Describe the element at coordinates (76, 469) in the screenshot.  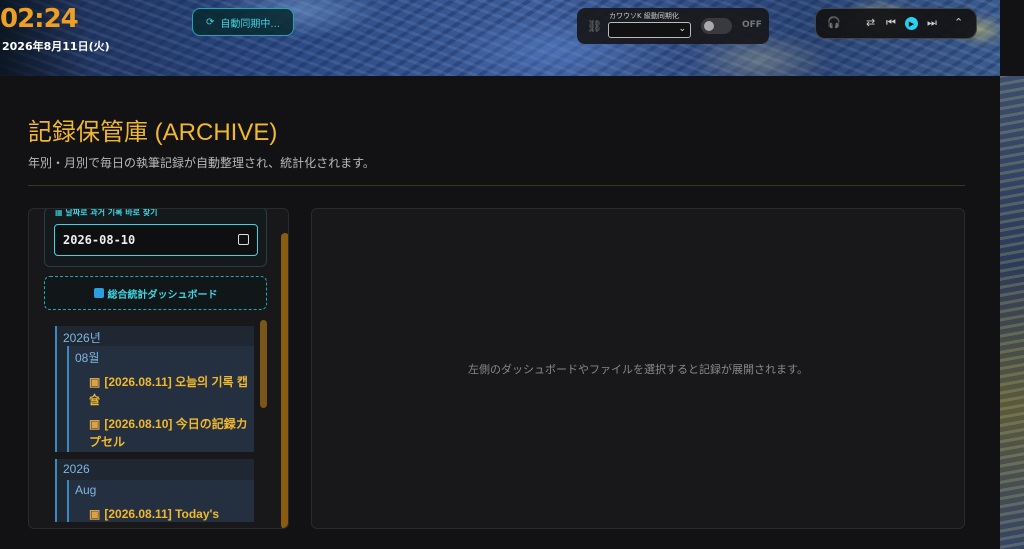
I see `tree-year-label: 2026` at that location.